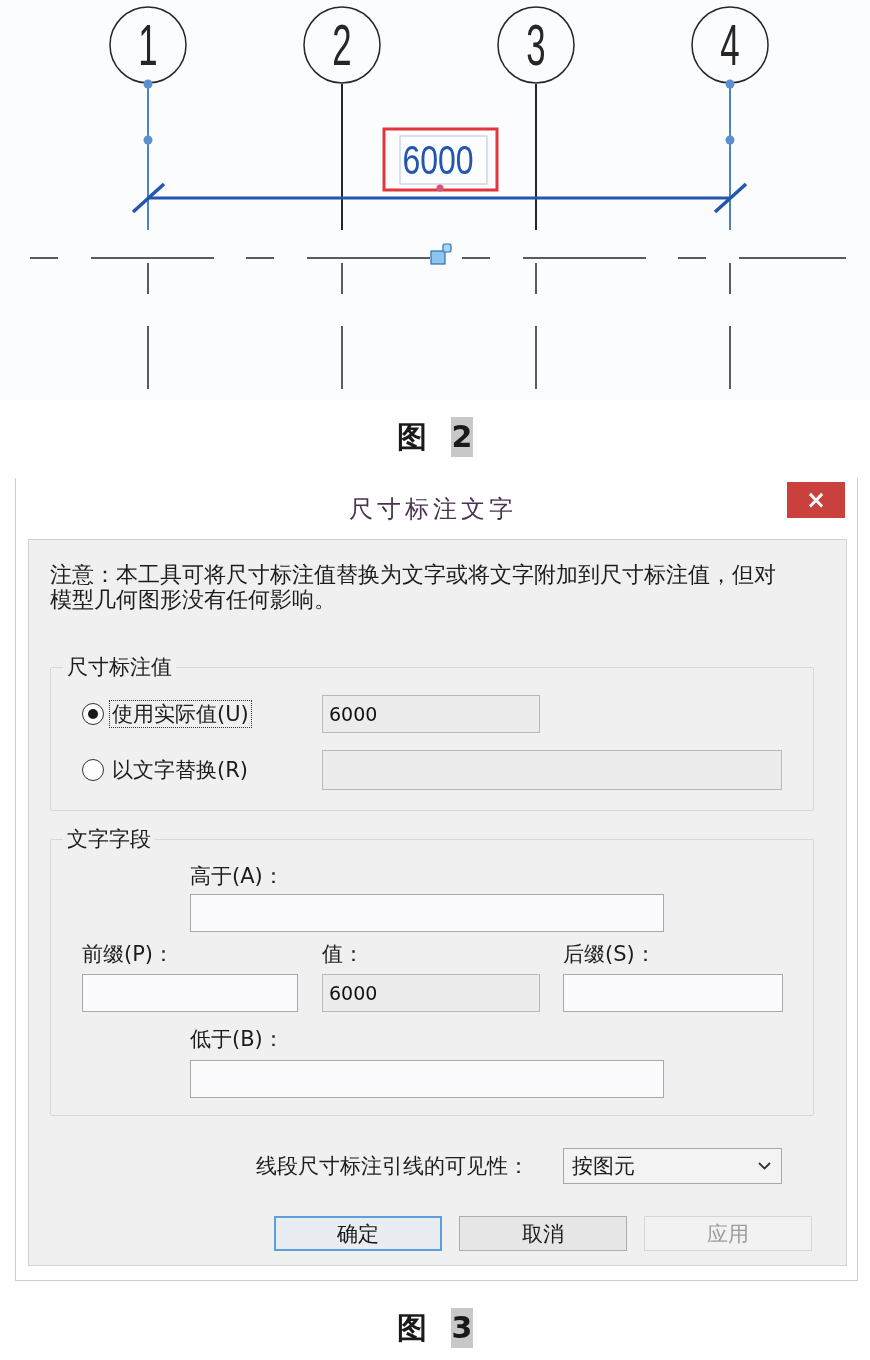  What do you see at coordinates (816, 500) in the screenshot?
I see `close-button: ×` at bounding box center [816, 500].